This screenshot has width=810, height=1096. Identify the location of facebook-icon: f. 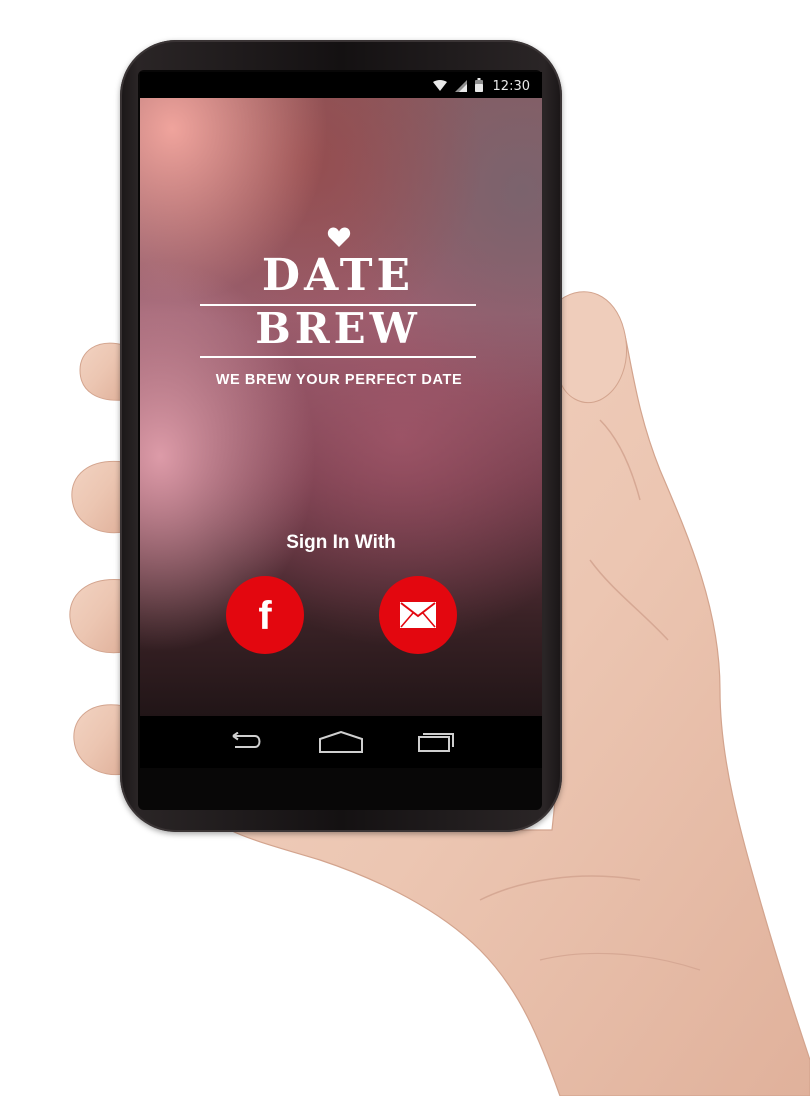
(265, 616).